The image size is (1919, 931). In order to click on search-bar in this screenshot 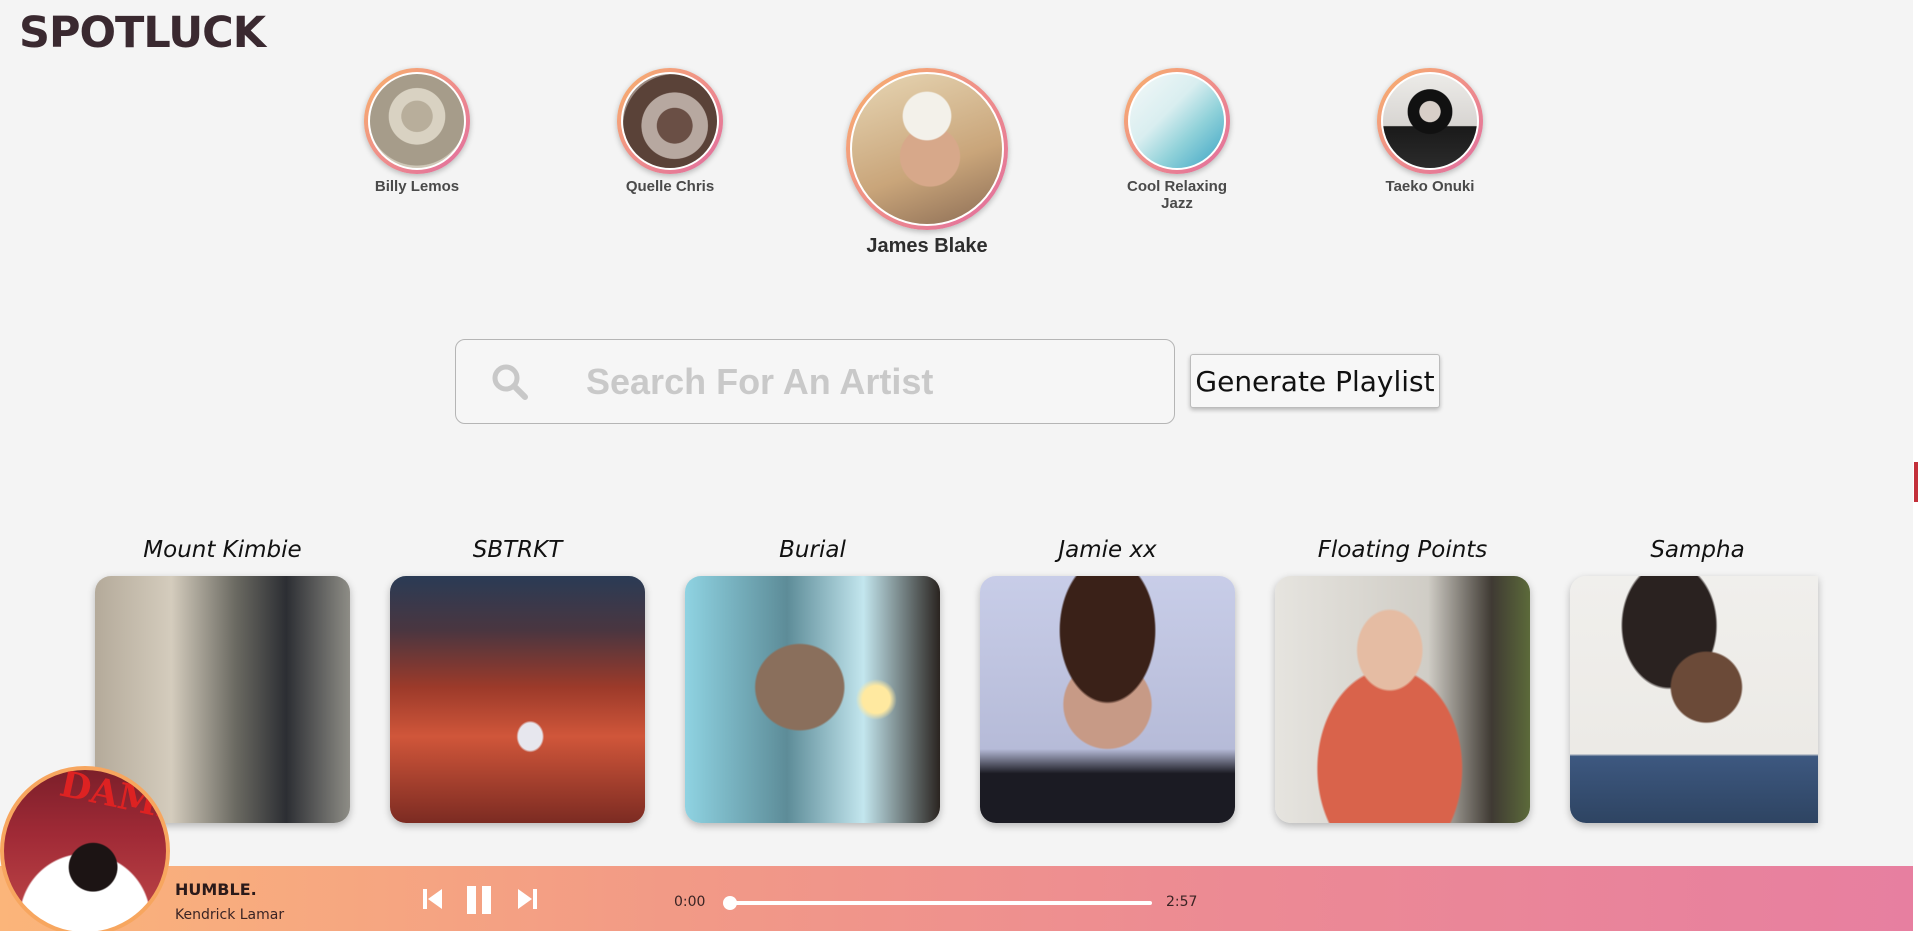, I will do `click(815, 381)`.